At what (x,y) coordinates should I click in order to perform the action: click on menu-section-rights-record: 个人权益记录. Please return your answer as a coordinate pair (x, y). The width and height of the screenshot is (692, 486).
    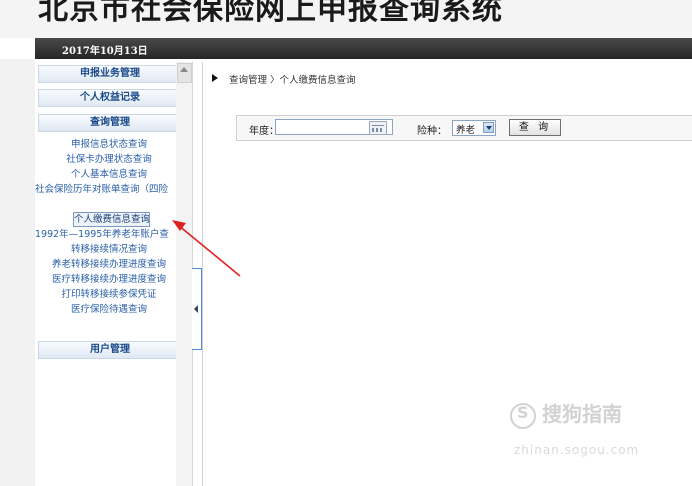
    Looking at the image, I should click on (110, 98).